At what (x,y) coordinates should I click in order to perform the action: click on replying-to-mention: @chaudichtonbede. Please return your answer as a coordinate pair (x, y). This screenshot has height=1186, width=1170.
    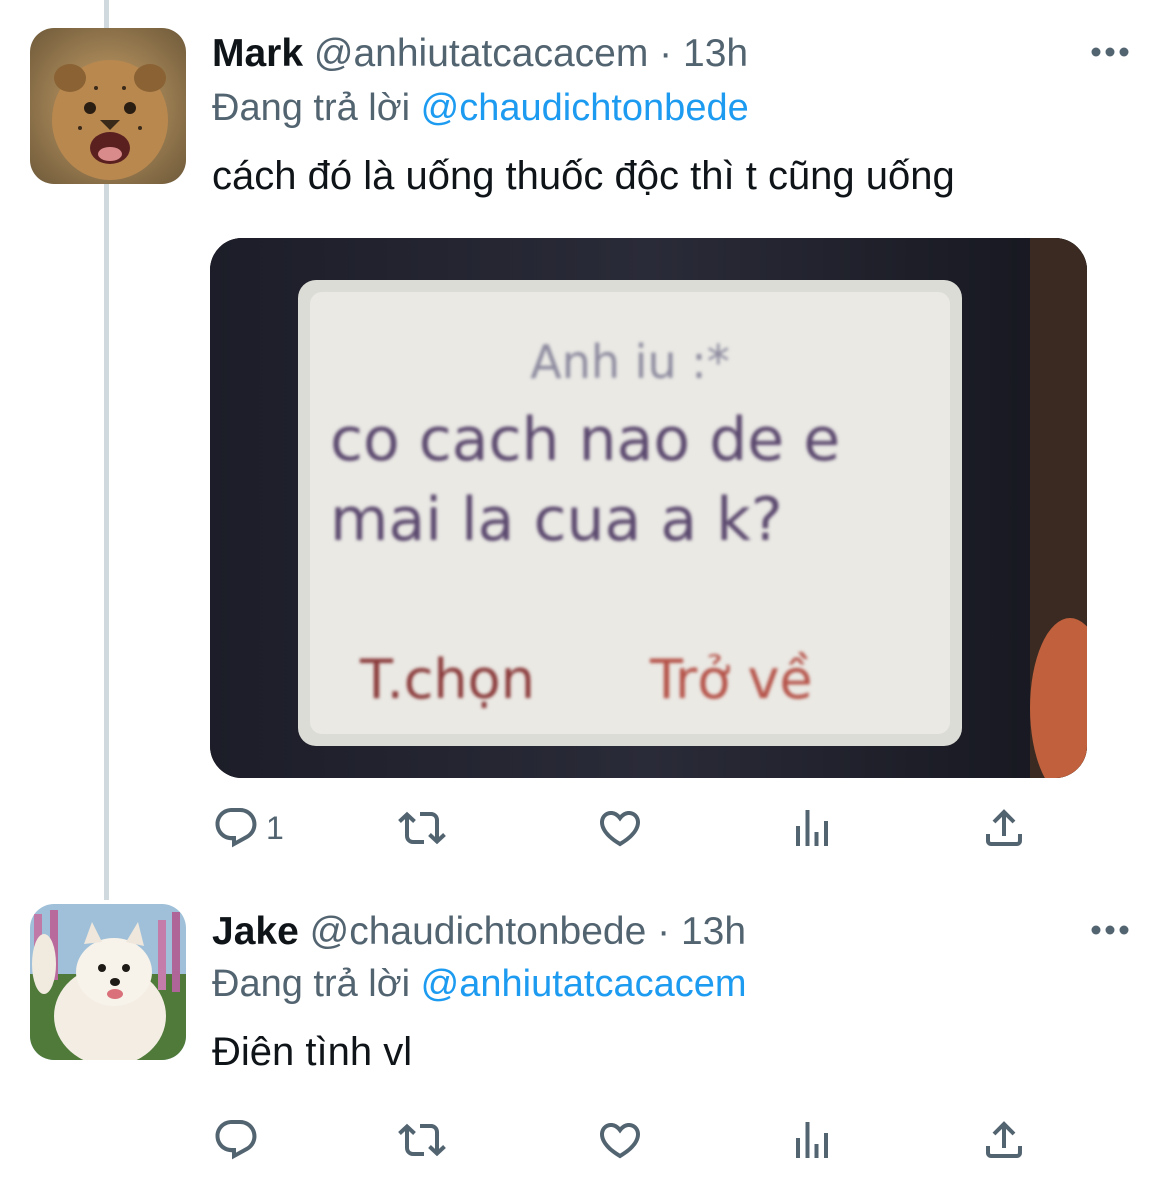
    Looking at the image, I should click on (585, 108).